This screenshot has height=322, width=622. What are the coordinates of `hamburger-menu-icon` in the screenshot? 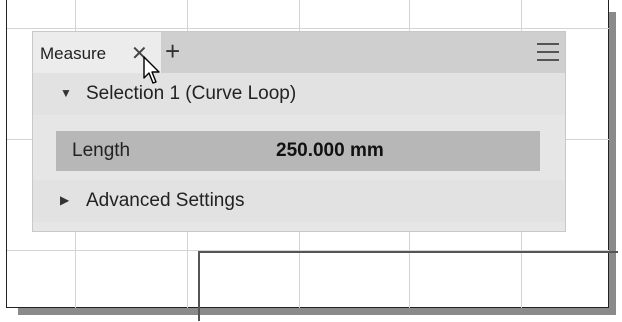 It's located at (548, 52).